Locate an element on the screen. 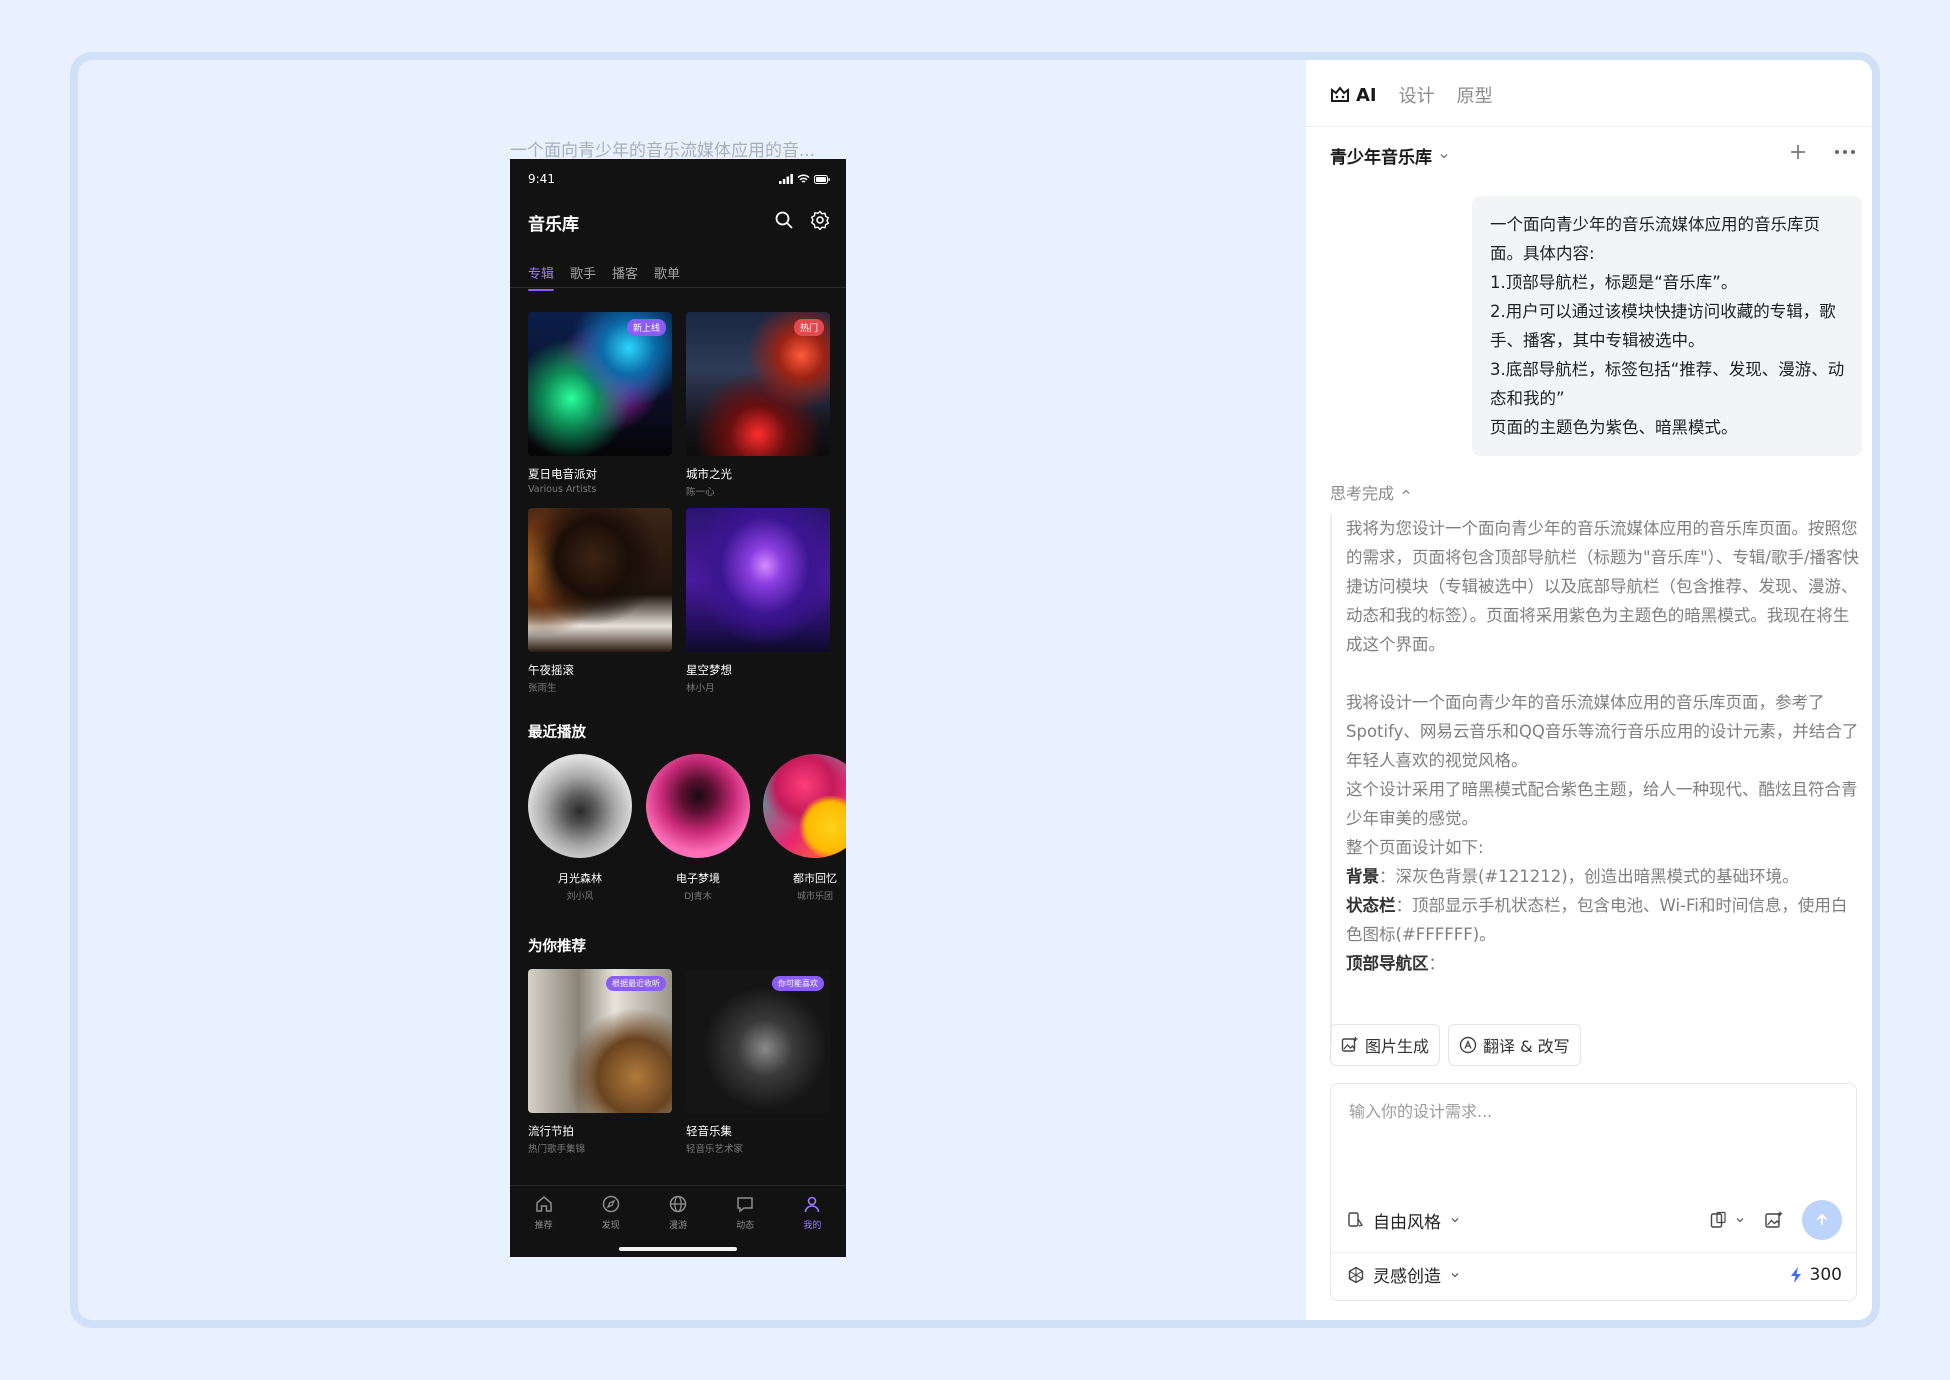 The height and width of the screenshot is (1380, 1950). recent-list: 月光森林 刘小风 电子梦境 DJ青木 都市回忆 城市乐团 is located at coordinates (687, 829).